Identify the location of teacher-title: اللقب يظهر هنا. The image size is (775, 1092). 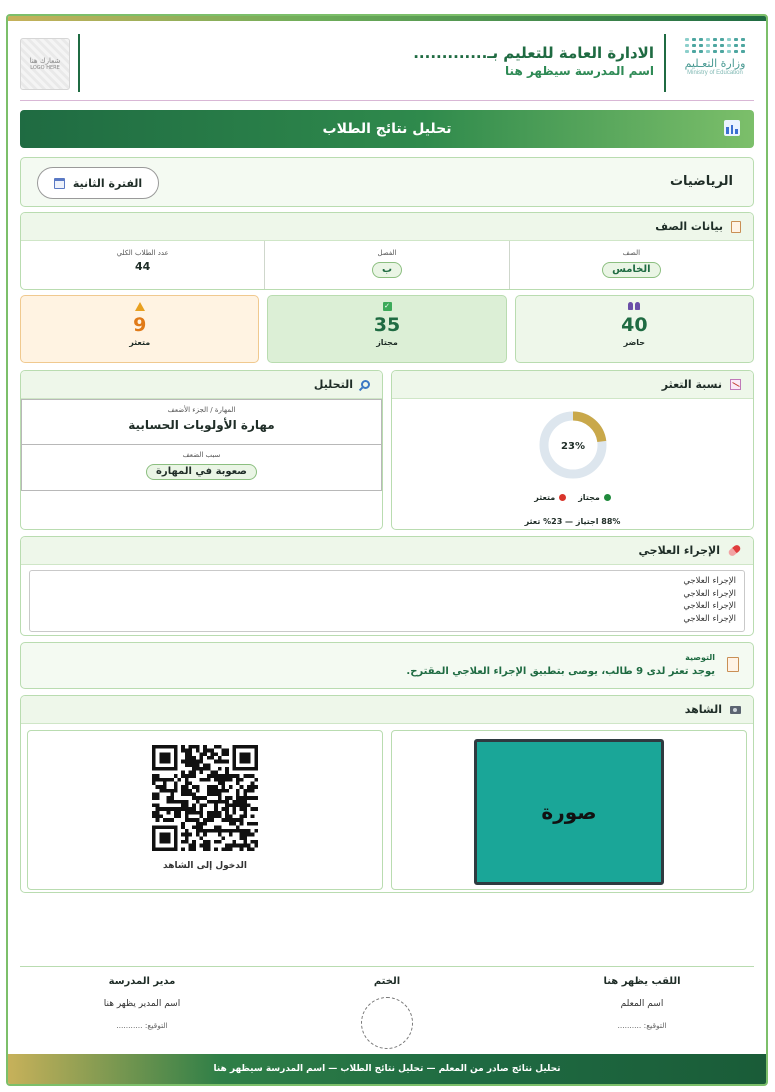
(642, 981).